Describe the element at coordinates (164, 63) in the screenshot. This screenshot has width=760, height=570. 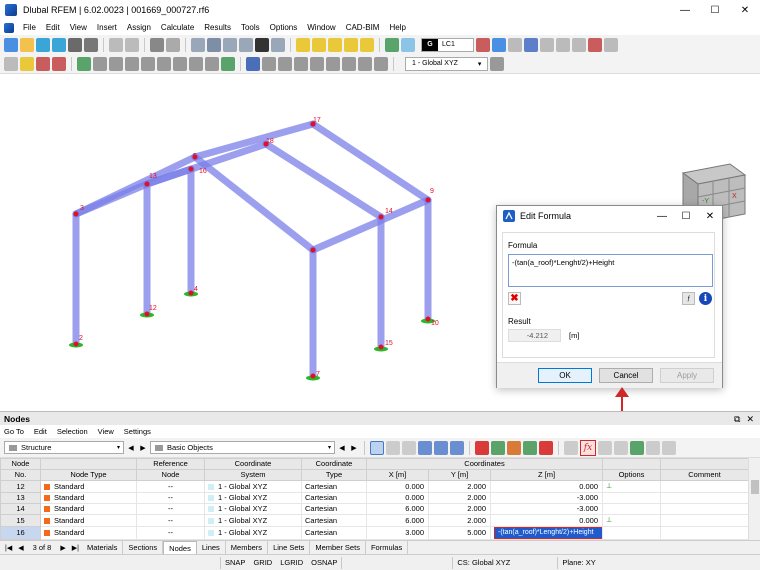
I see `opening-icon` at that location.